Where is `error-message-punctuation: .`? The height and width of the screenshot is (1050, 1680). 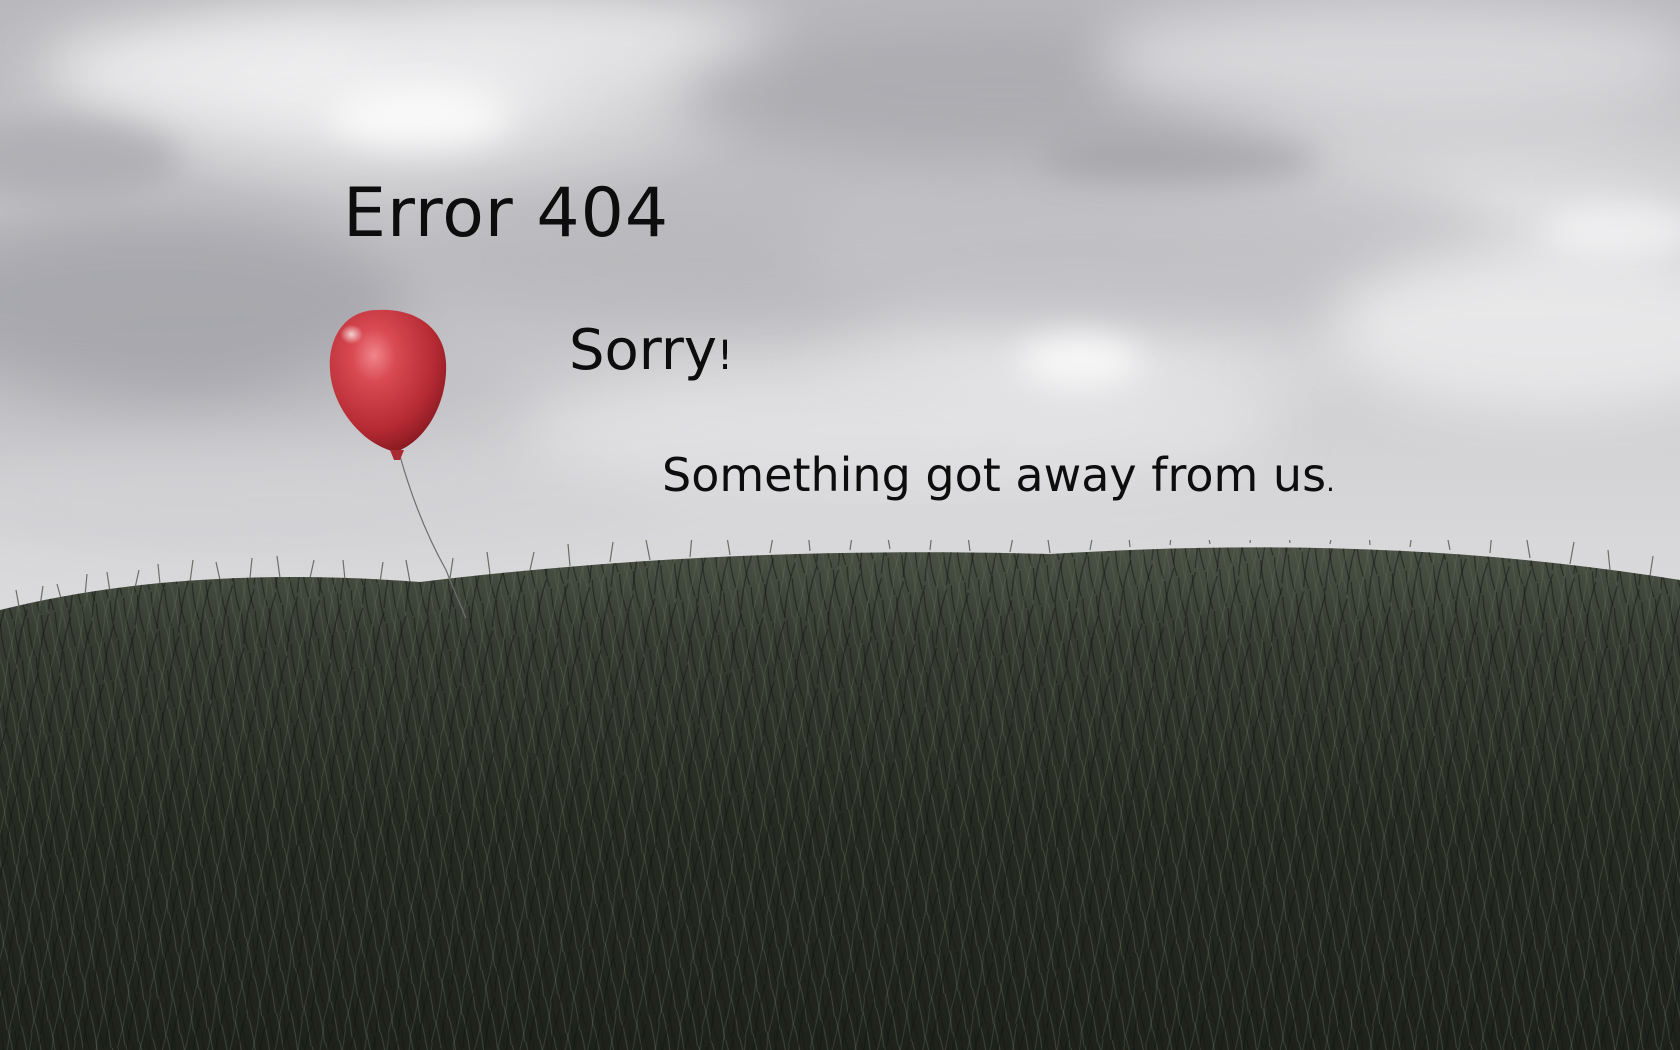 error-message-punctuation: . is located at coordinates (1330, 481).